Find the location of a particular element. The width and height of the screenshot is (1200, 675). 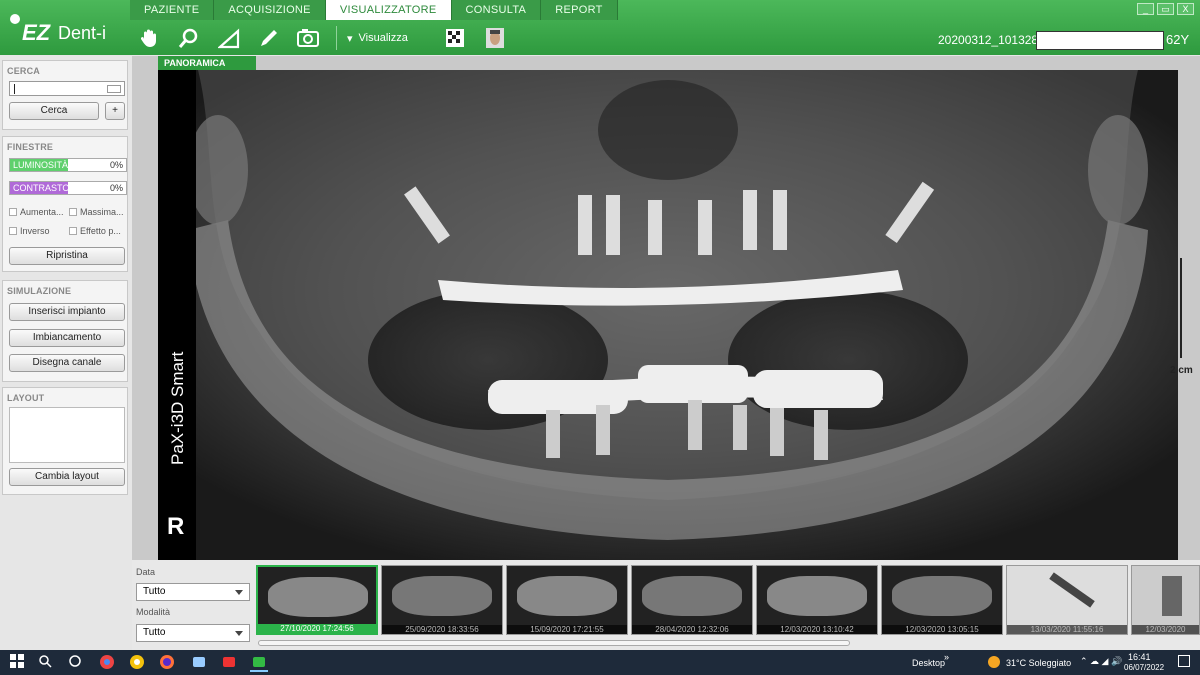

hand-icon is located at coordinates (149, 38).